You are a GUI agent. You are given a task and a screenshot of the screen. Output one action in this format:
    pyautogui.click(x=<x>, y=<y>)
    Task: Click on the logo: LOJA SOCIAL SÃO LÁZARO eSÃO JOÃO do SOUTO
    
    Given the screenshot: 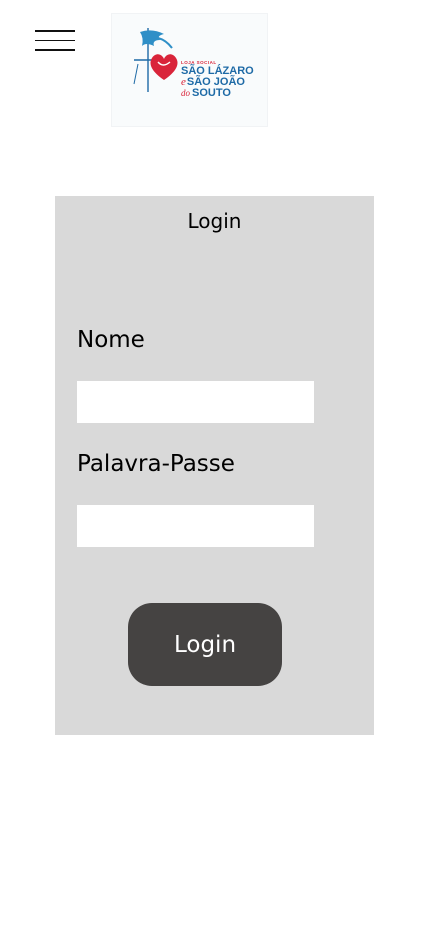 What is the action you would take?
    pyautogui.click(x=189, y=70)
    